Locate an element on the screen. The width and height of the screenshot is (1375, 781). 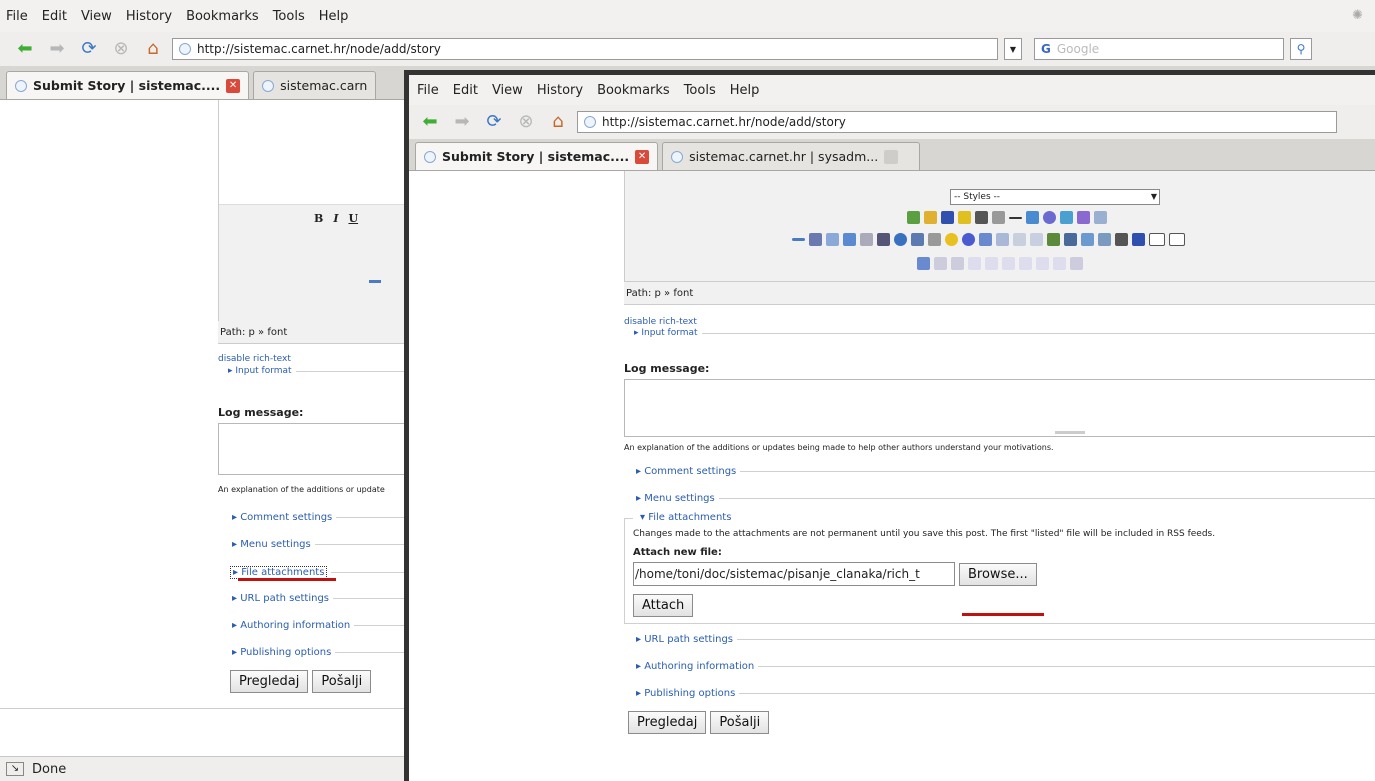
replace-icon is located at coordinates (1100, 217).